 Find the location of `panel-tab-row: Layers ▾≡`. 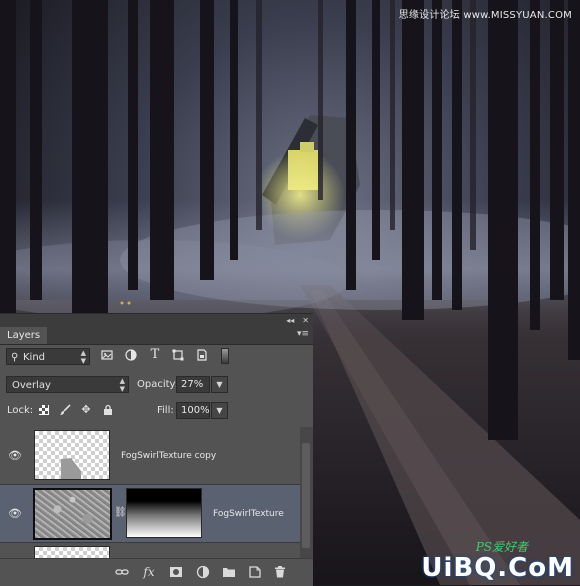

panel-tab-row: Layers ▾≡ is located at coordinates (156, 336).